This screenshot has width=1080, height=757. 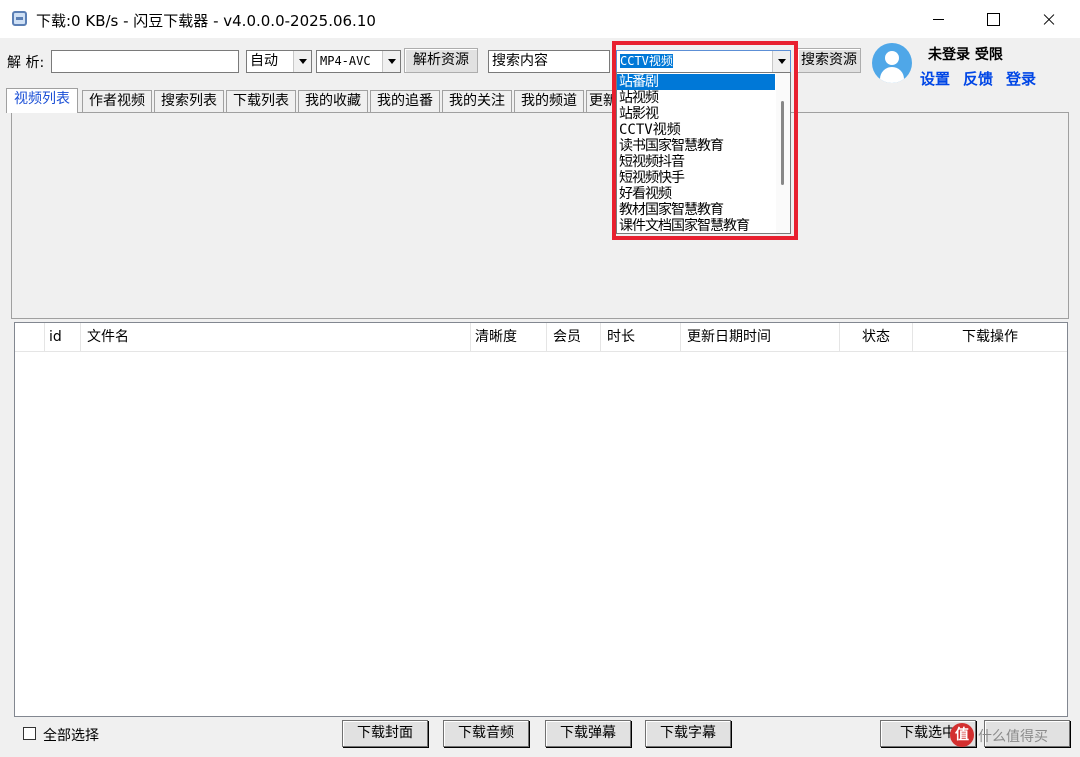 What do you see at coordinates (696, 162) in the screenshot?
I see `dropdown-option: 短视频抖音` at bounding box center [696, 162].